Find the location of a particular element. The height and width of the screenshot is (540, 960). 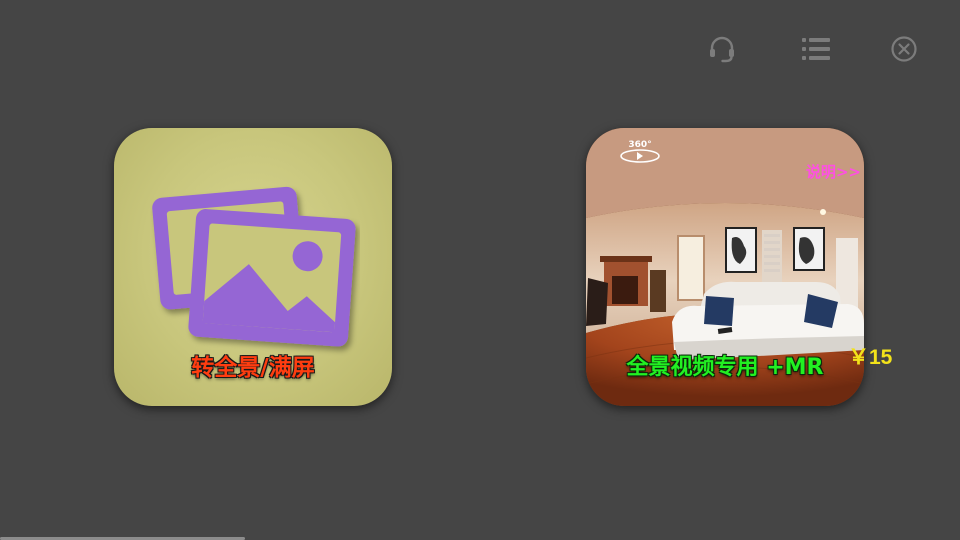

360-badge-text: 360° is located at coordinates (639, 145).